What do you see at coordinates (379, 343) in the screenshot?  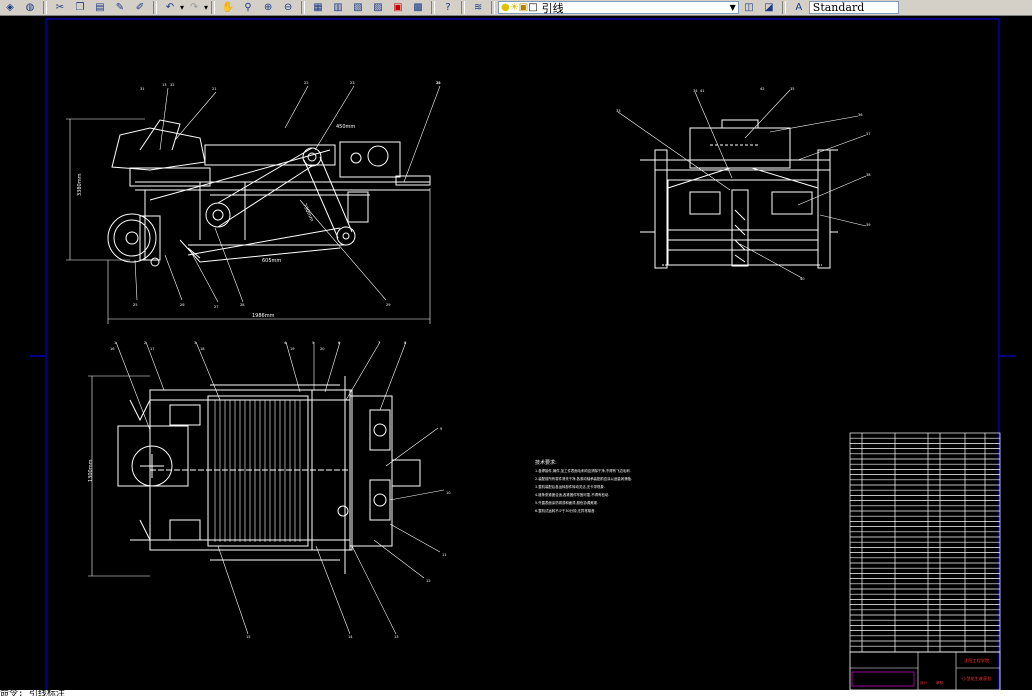 I see `balloon-number: 7` at bounding box center [379, 343].